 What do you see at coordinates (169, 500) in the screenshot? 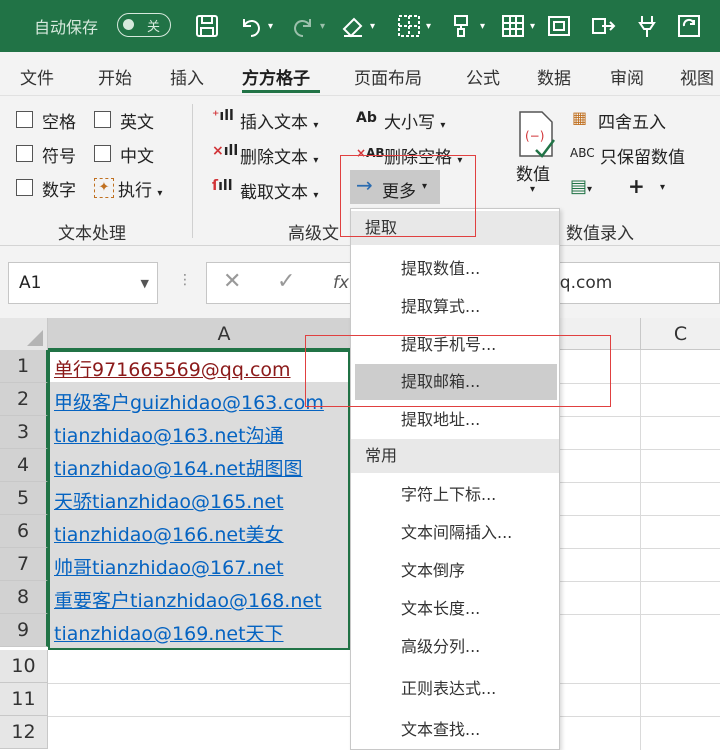
I see `cell-a5: 天骄tianzhidao@165.net` at bounding box center [169, 500].